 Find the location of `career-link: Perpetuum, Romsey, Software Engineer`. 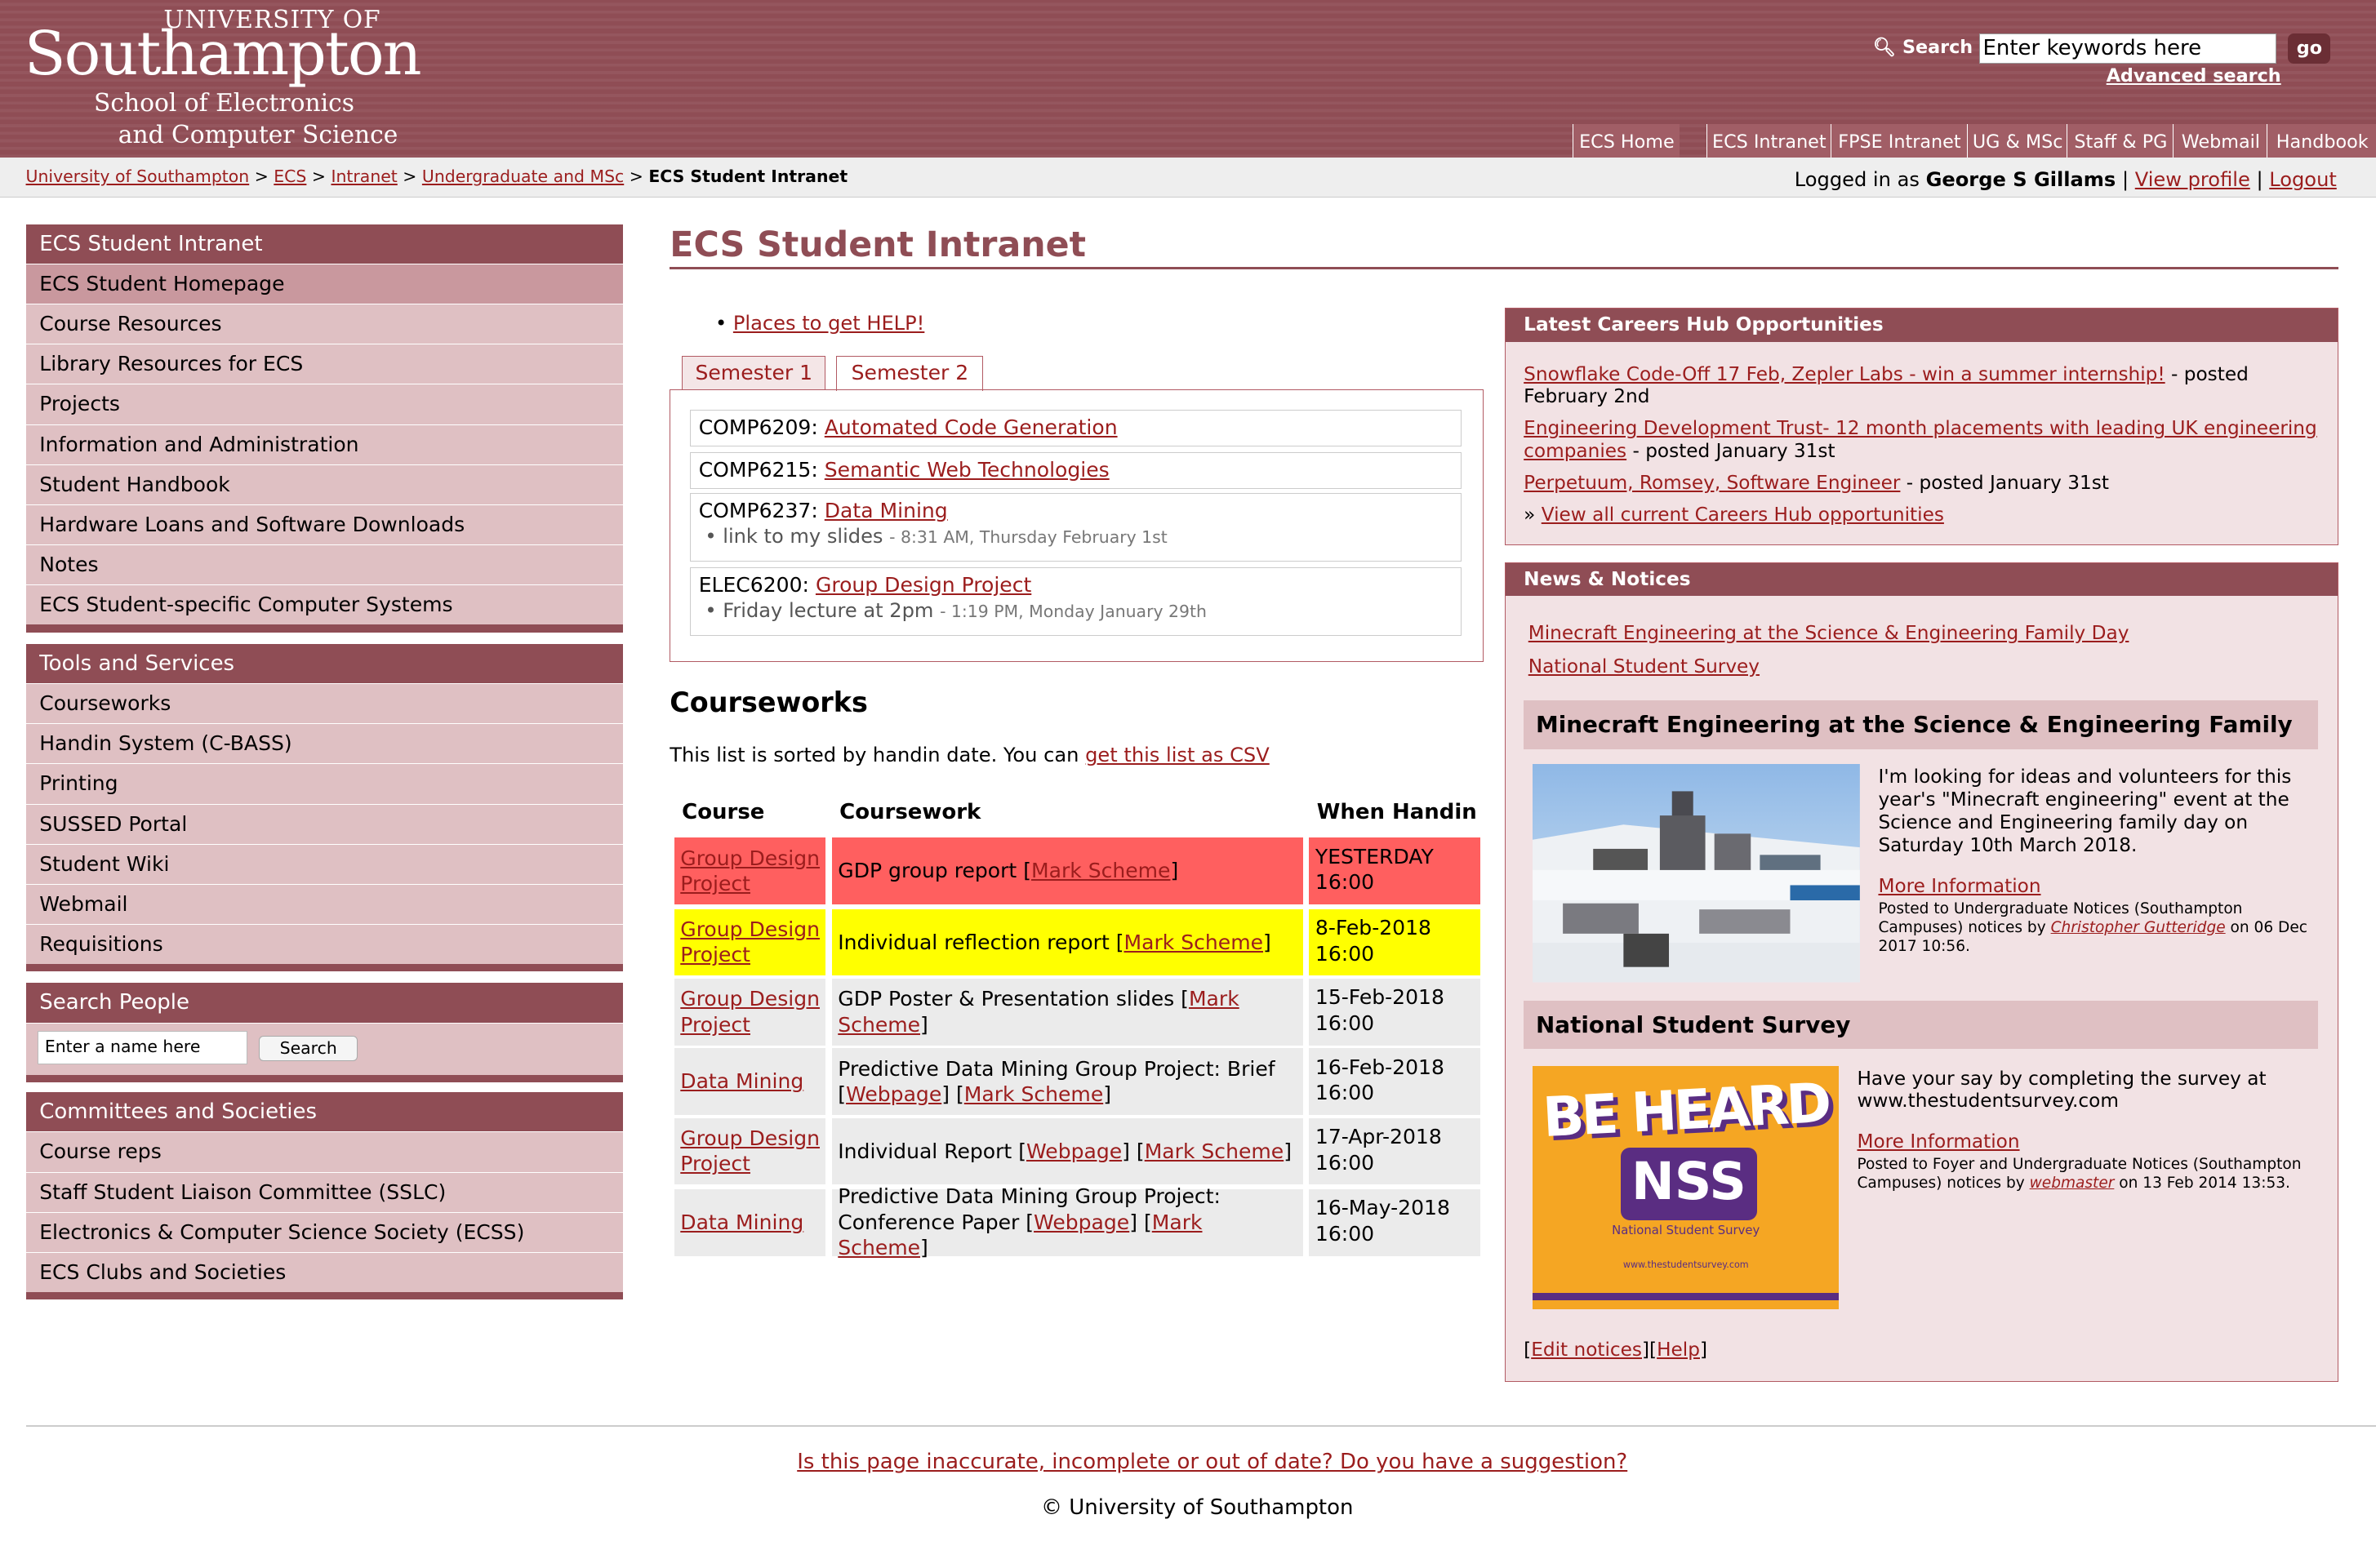

career-link: Perpetuum, Romsey, Software Engineer is located at coordinates (1712, 483).